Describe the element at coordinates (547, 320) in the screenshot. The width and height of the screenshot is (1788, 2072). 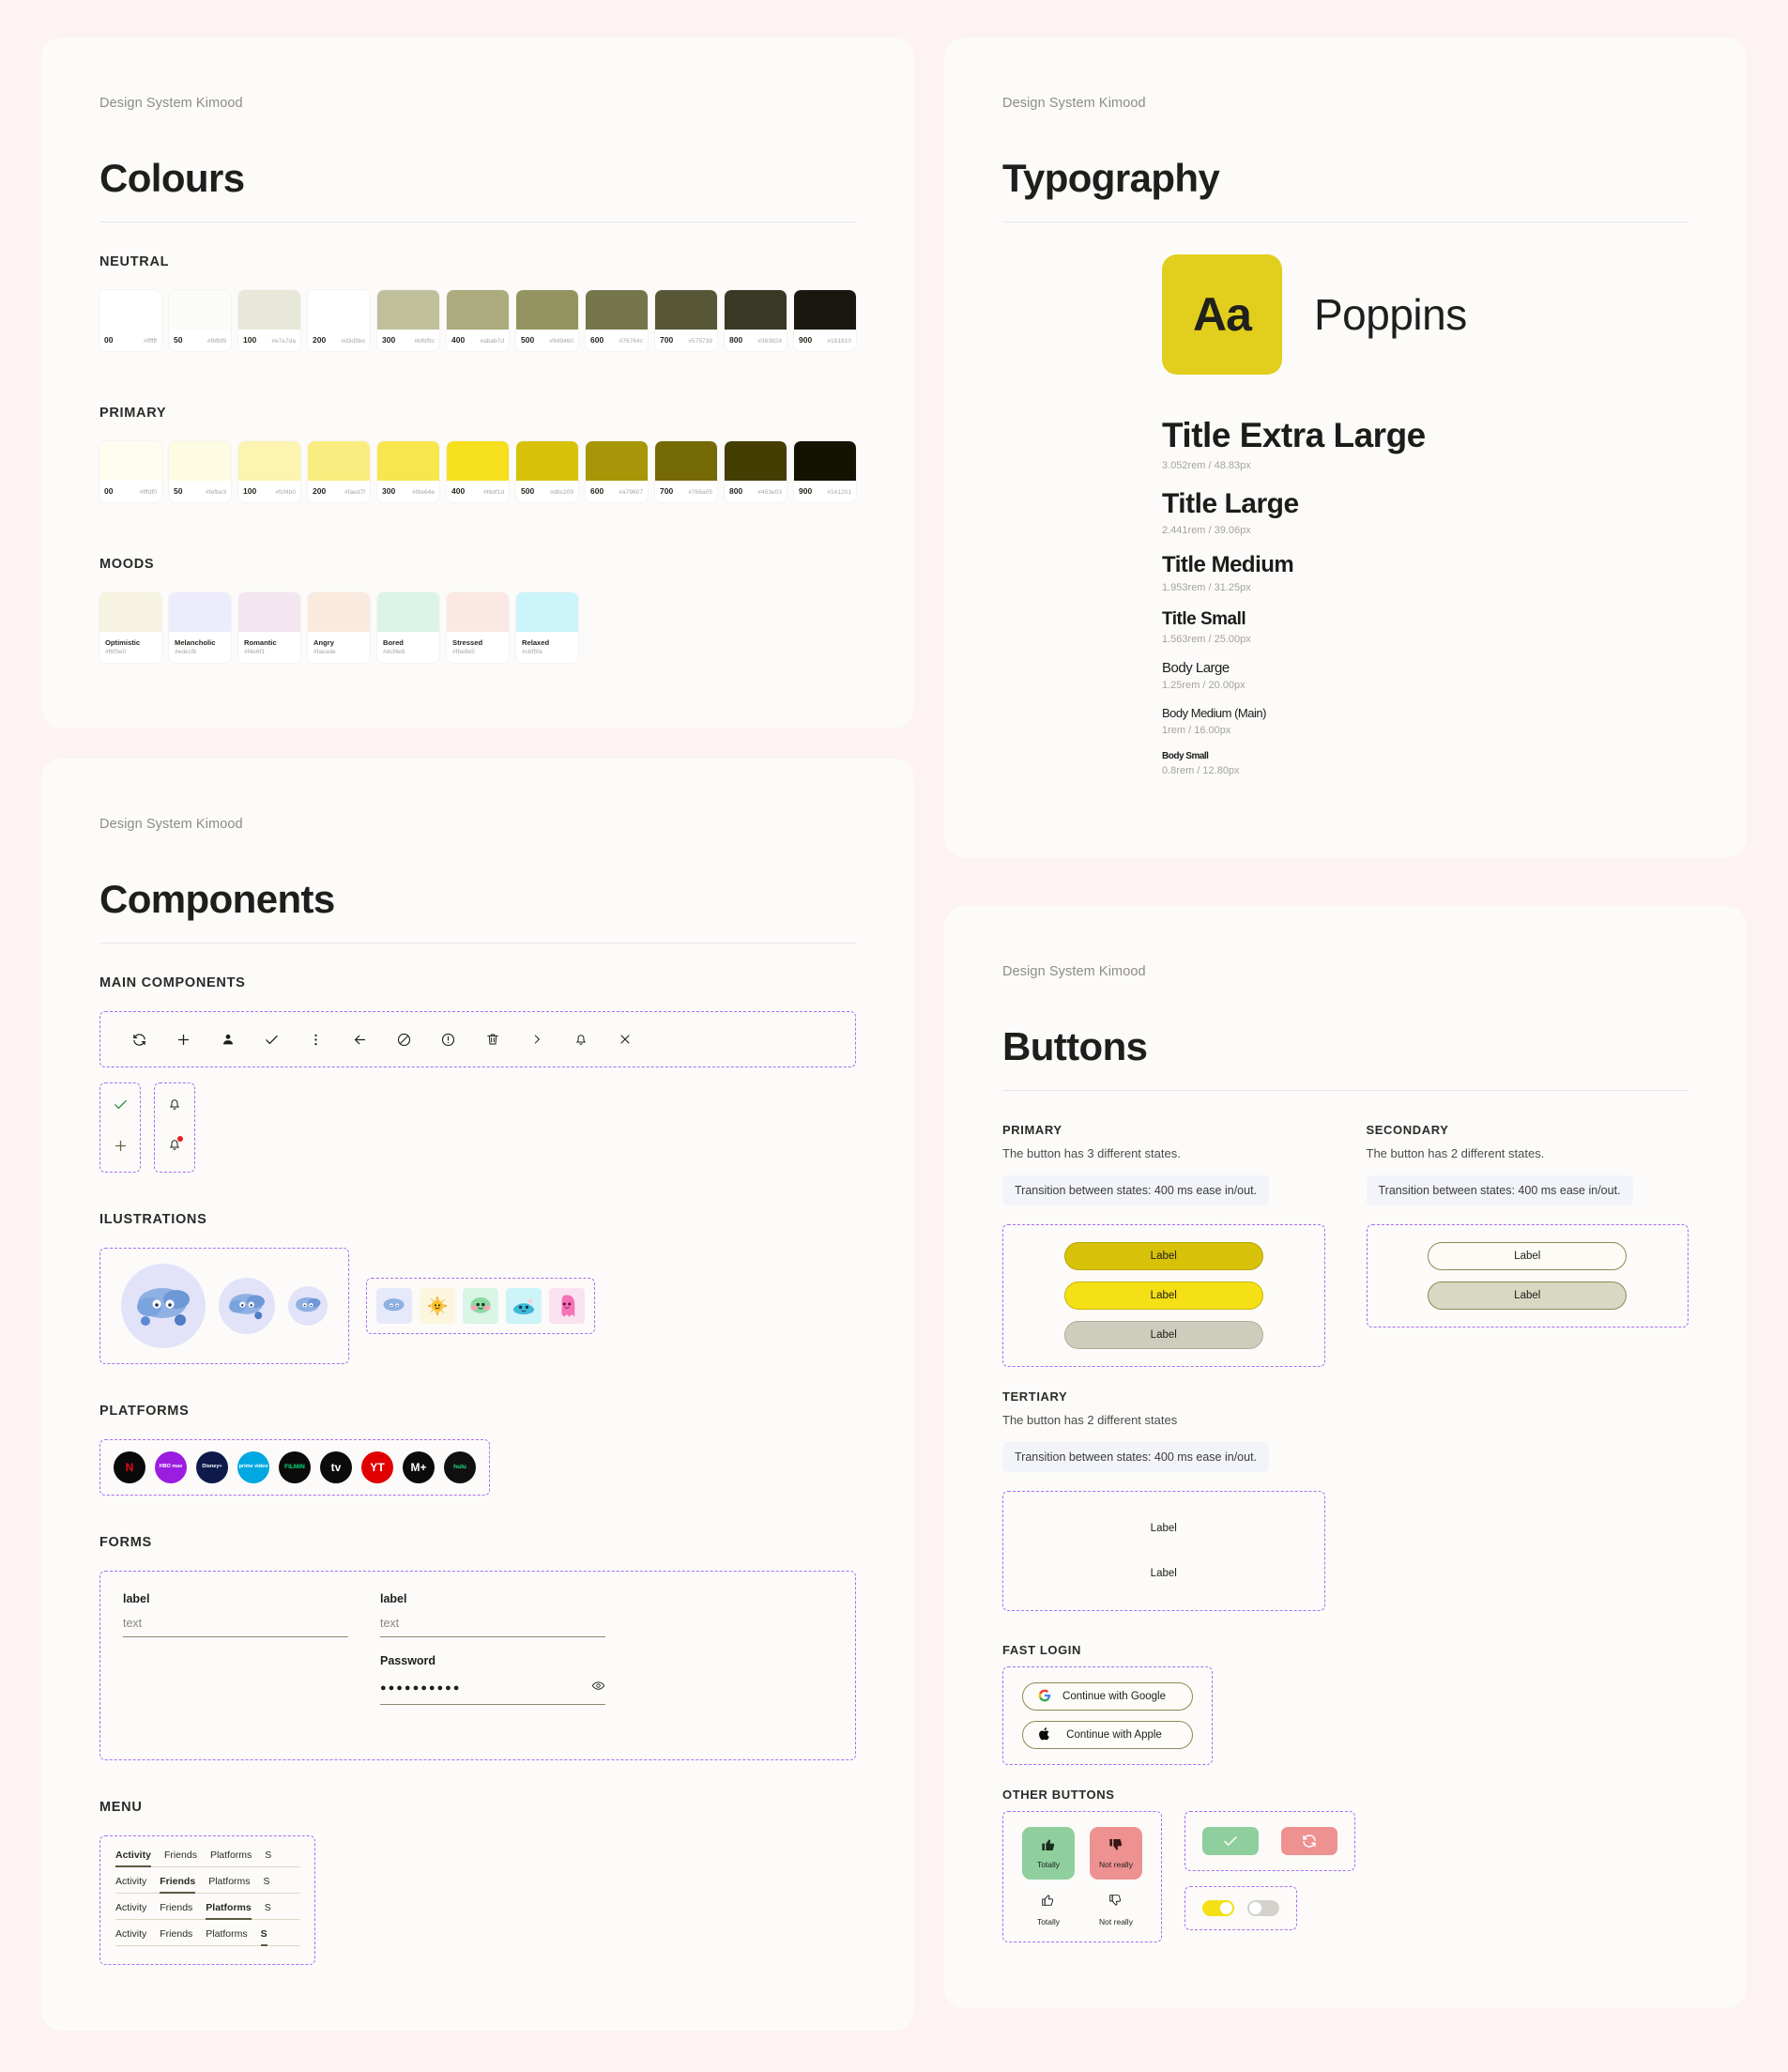
I see `neutral-swatch: 500 #949460` at that location.